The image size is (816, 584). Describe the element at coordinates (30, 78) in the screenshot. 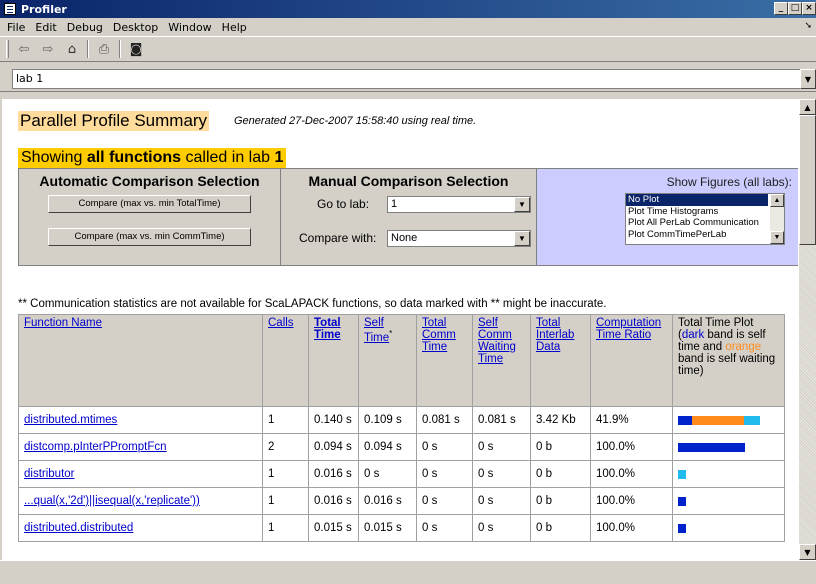

I see `lab-selector-value: lab 1` at that location.